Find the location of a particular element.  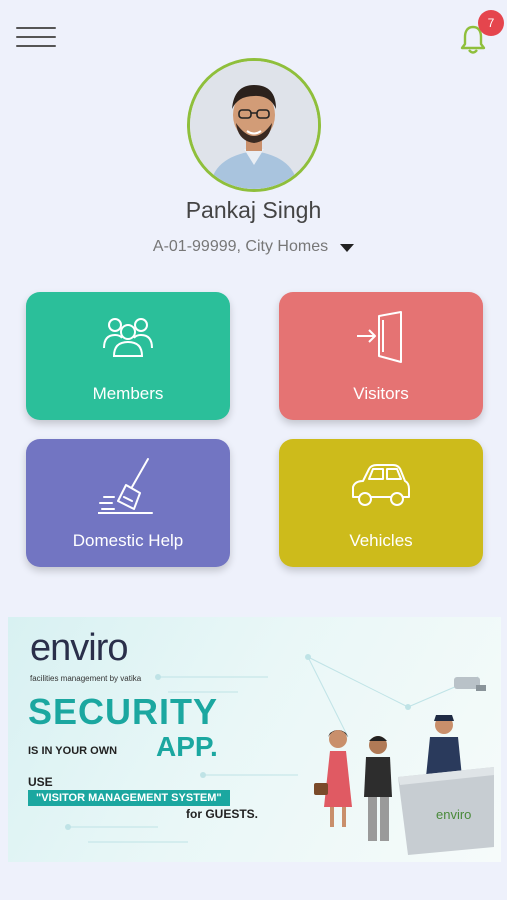

caret-down-icon is located at coordinates (347, 248).